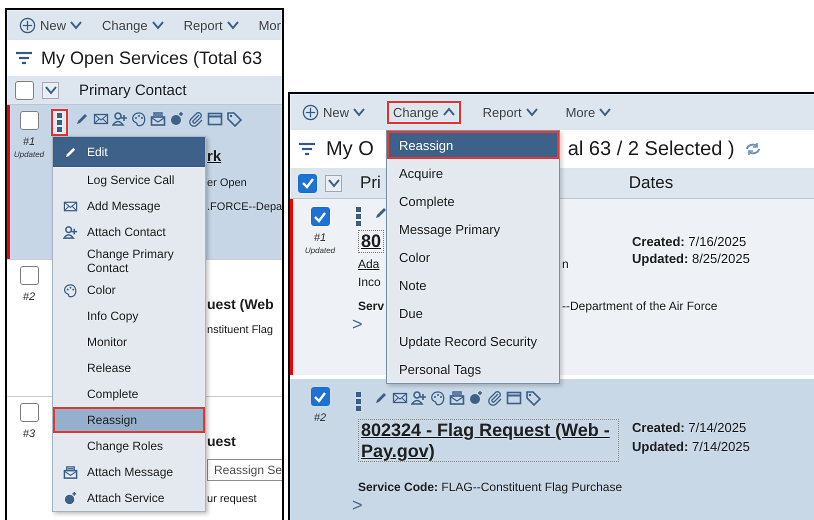 The height and width of the screenshot is (520, 814). I want to click on record-text: .FORCE--Depa, so click(244, 207).